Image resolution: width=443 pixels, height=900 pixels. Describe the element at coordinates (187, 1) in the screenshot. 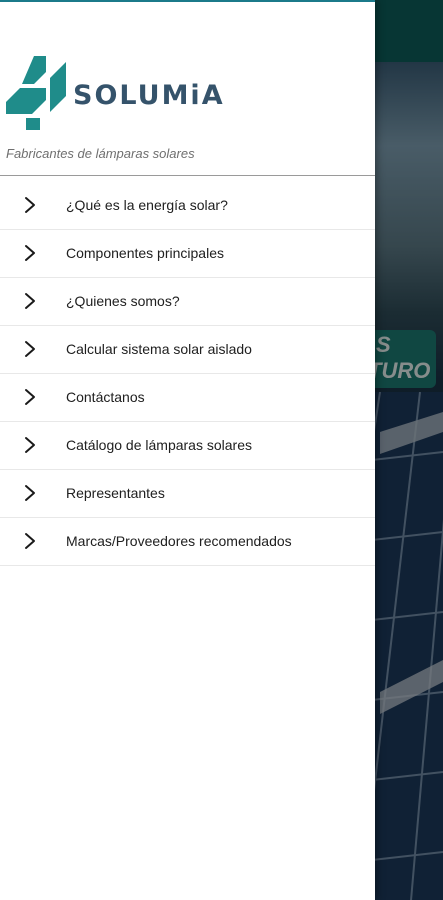

I see `drawer-top-accent` at that location.